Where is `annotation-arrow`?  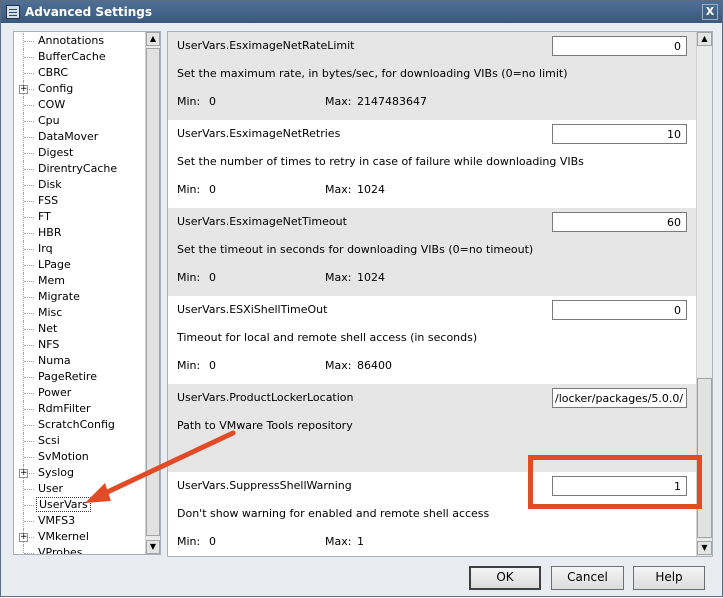
annotation-arrow is located at coordinates (160, 466).